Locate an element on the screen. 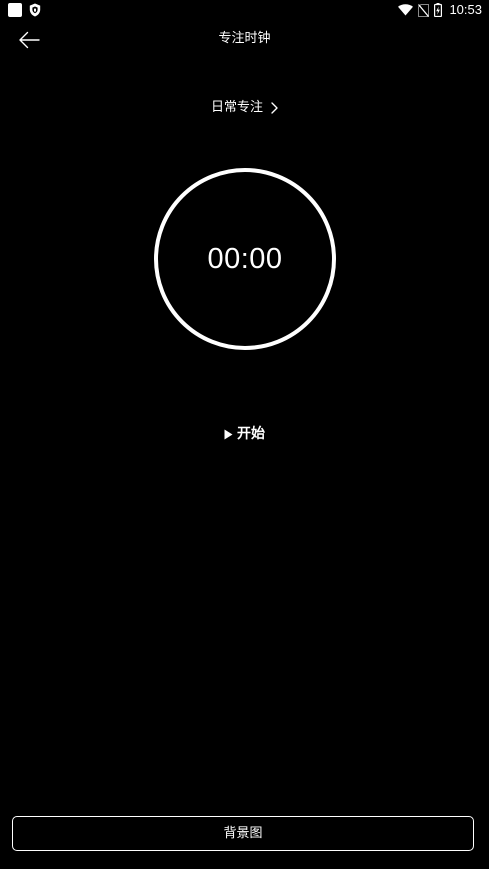 This screenshot has width=489, height=869. status-bar-left is located at coordinates (24, 10).